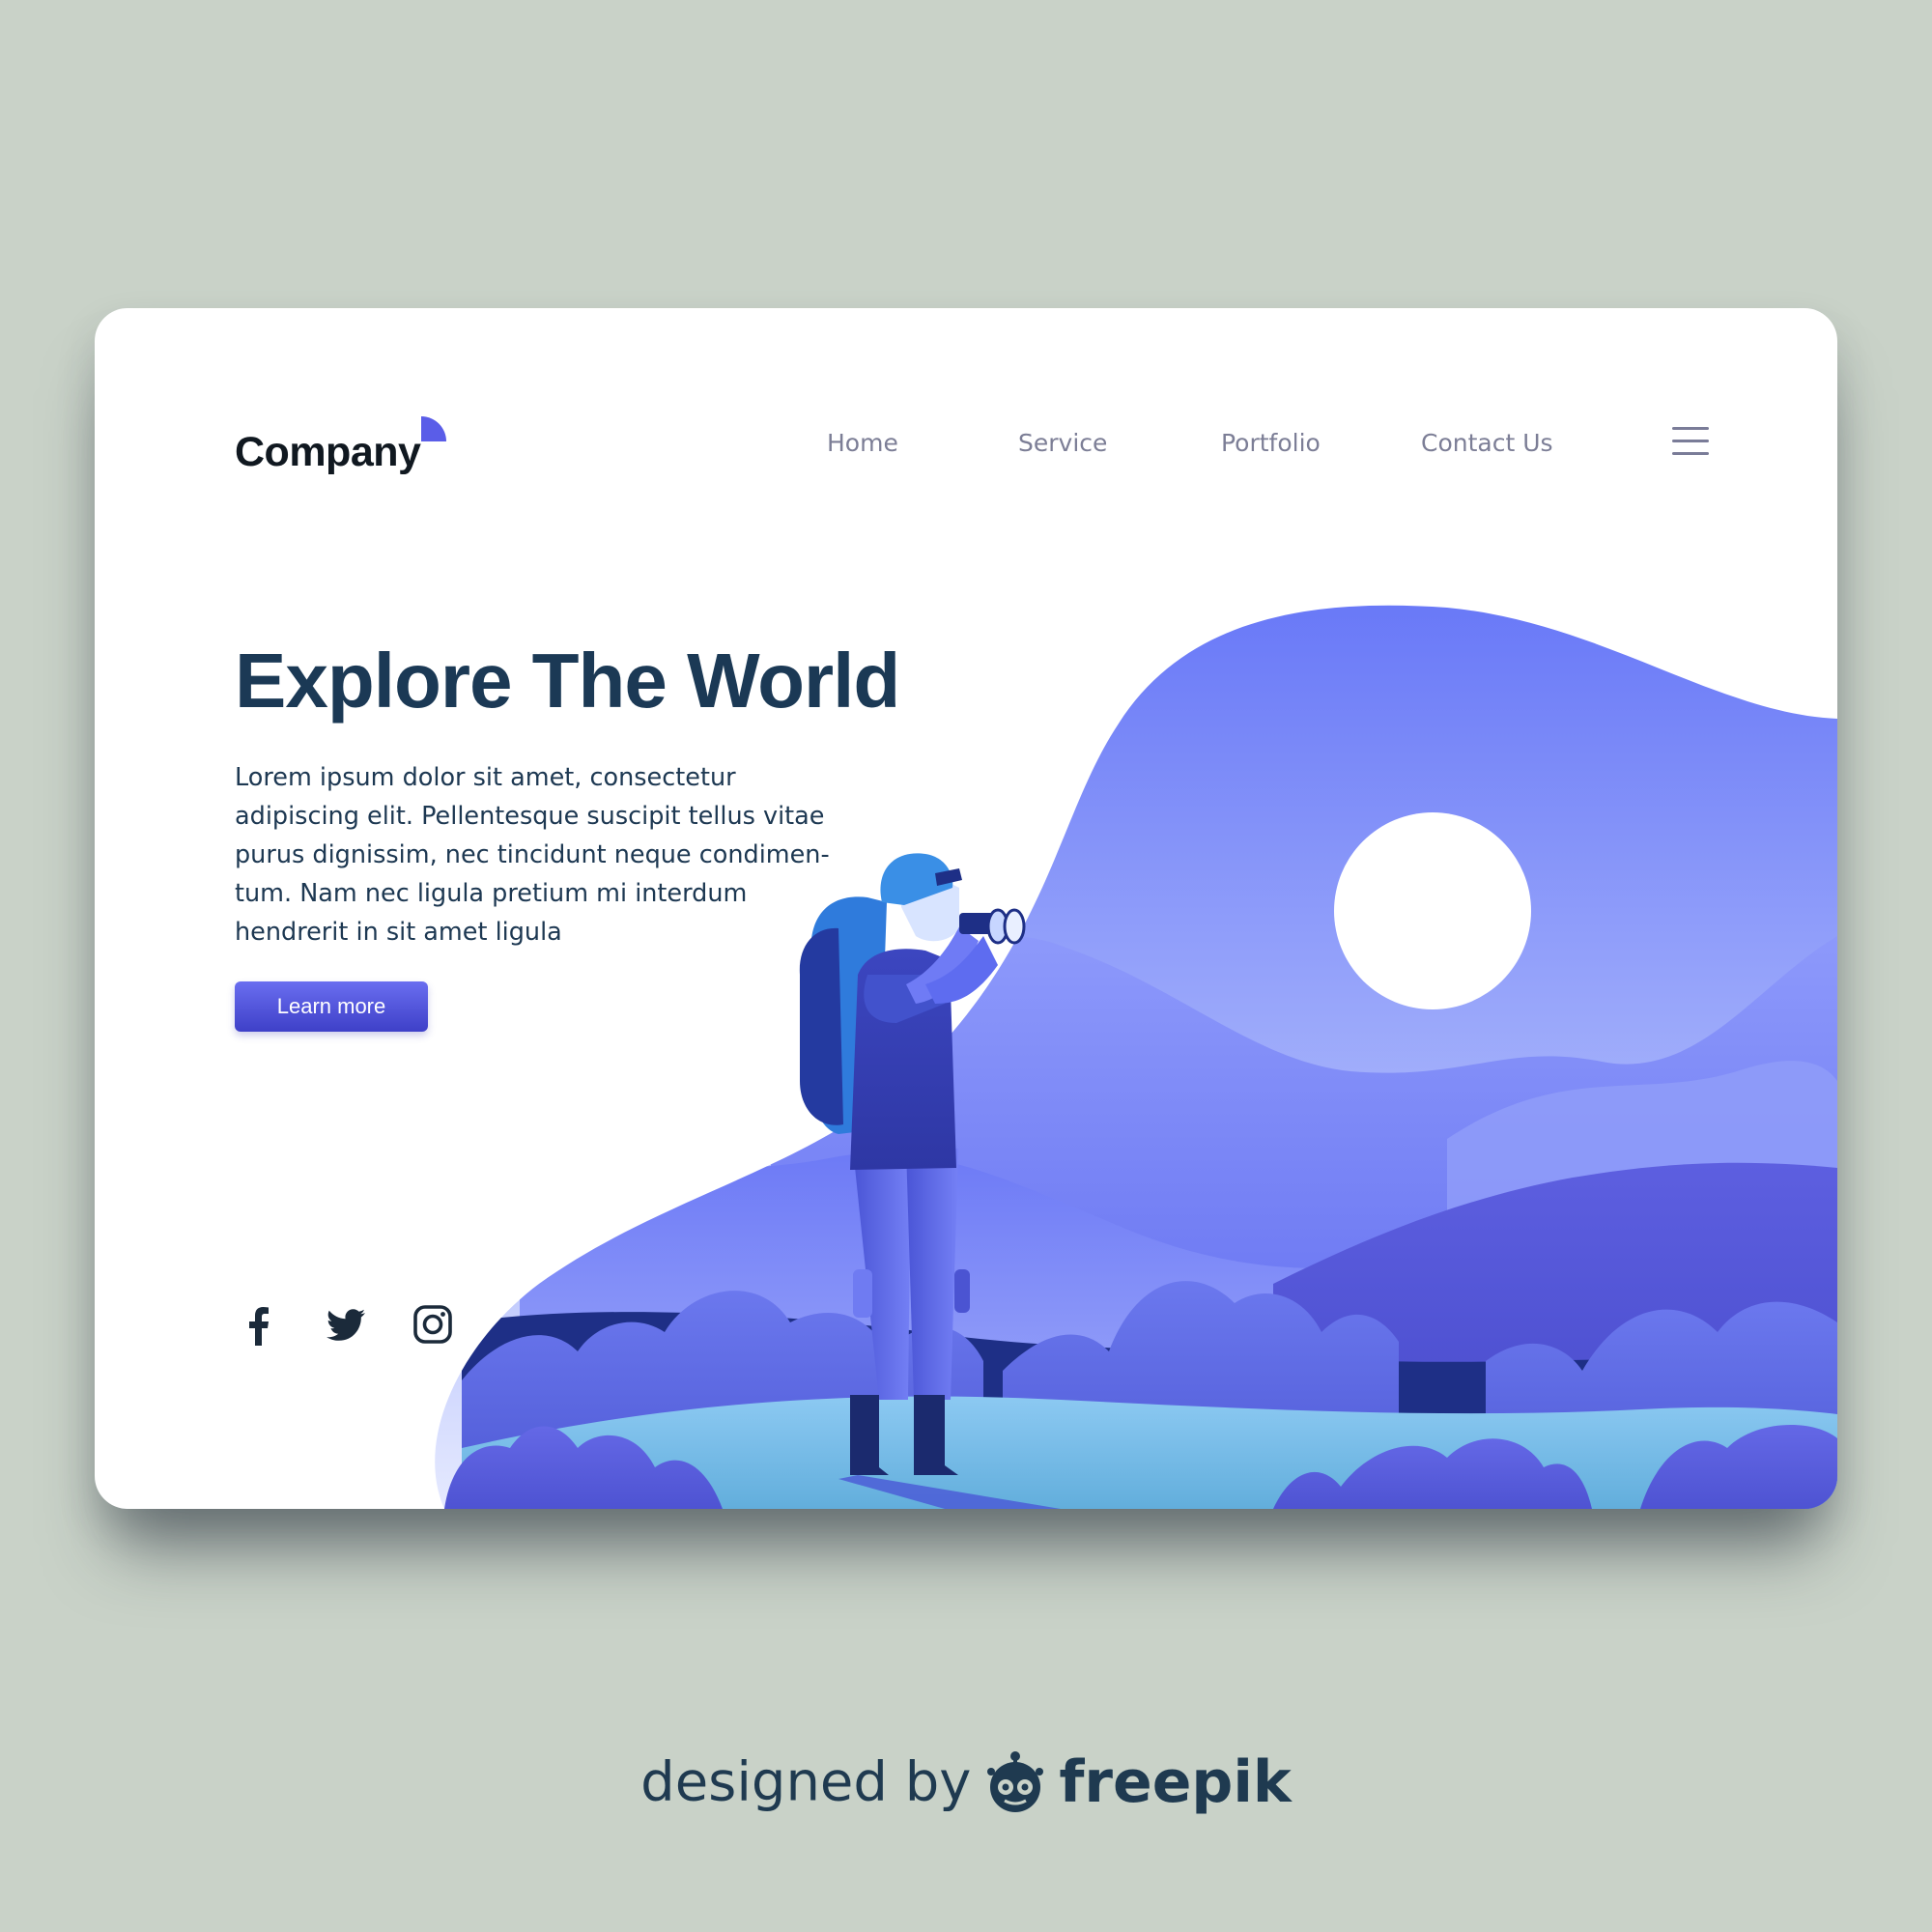 This screenshot has width=1932, height=1932. What do you see at coordinates (1487, 443) in the screenshot?
I see `nav-contact-us: Contact Us` at bounding box center [1487, 443].